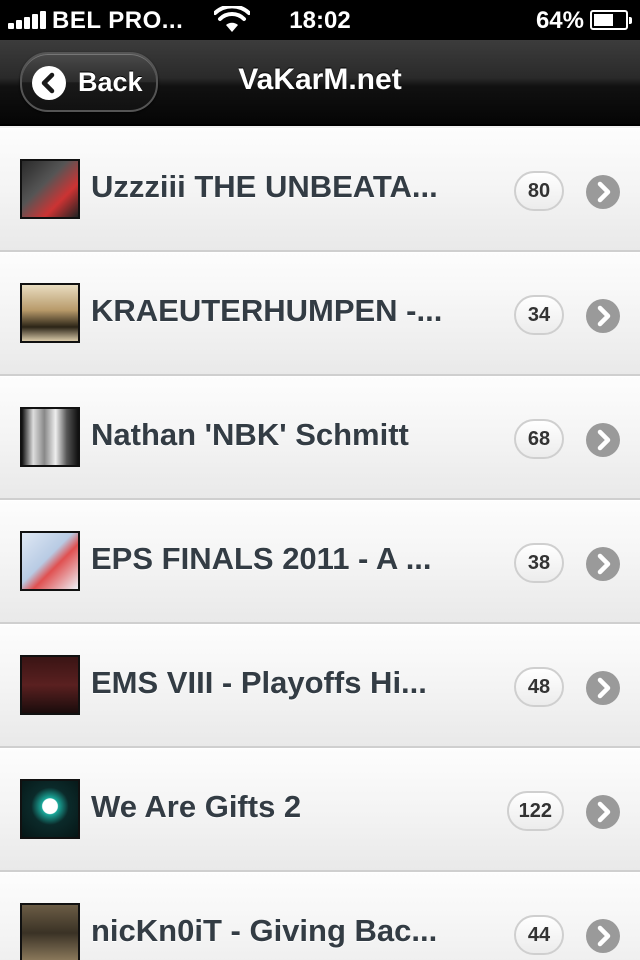 The width and height of the screenshot is (640, 960). I want to click on list-item: nicKn0iT - Giving Bac... 44, so click(320, 916).